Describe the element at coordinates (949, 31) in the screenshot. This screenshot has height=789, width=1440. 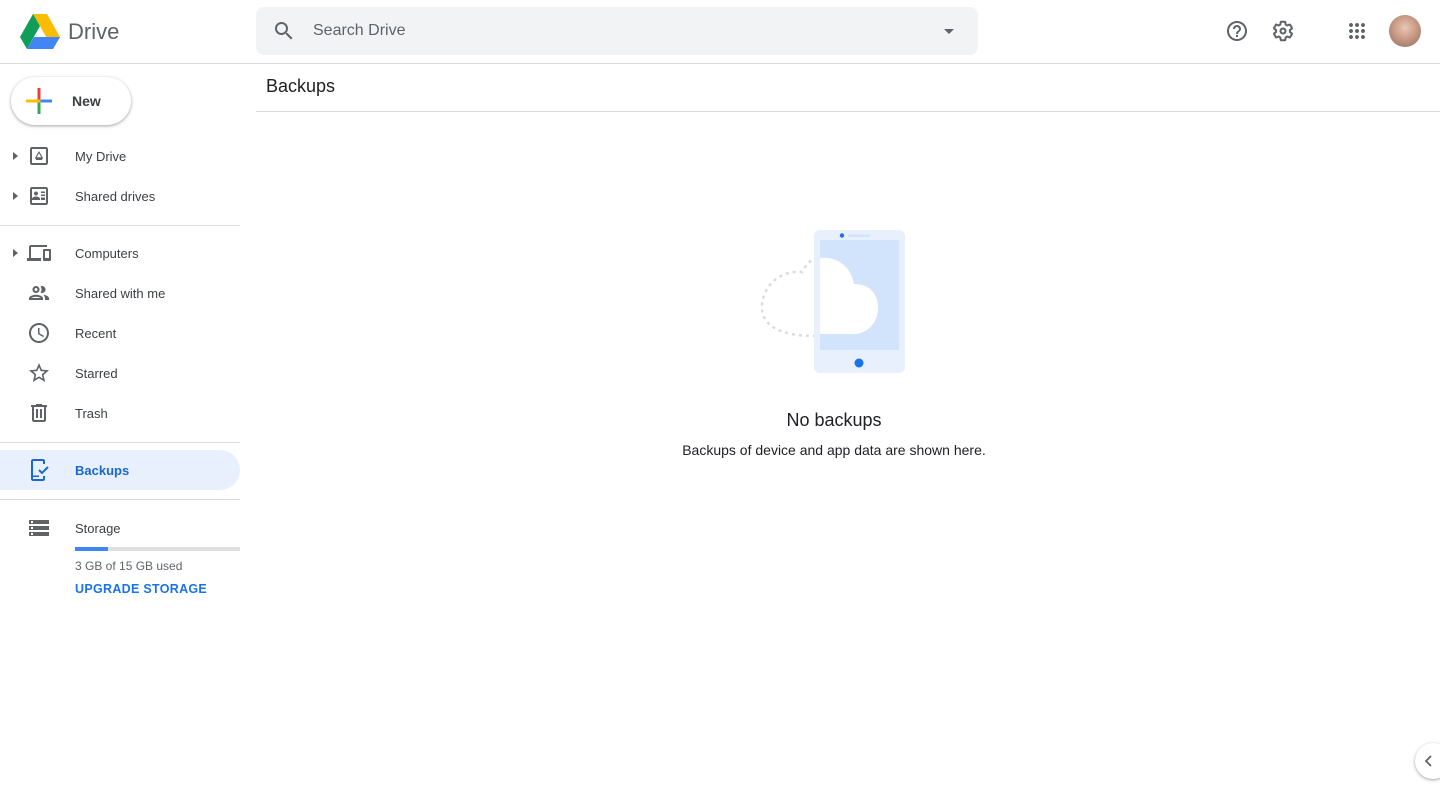
I see `search-options-dropdown-icon` at that location.